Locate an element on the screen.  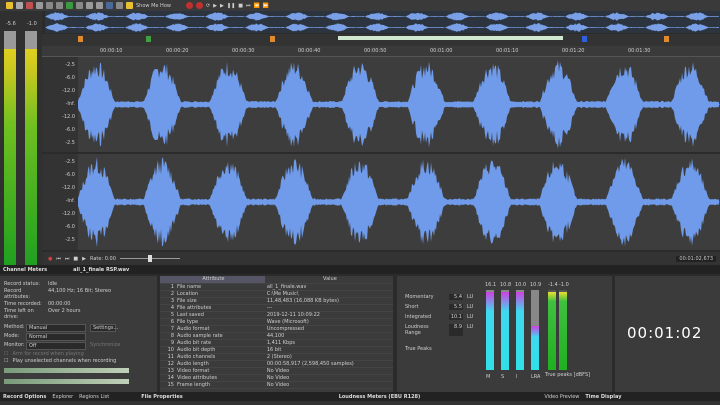
property-row: 7 Audio format Uncompressed is located at coordinates (276, 329).